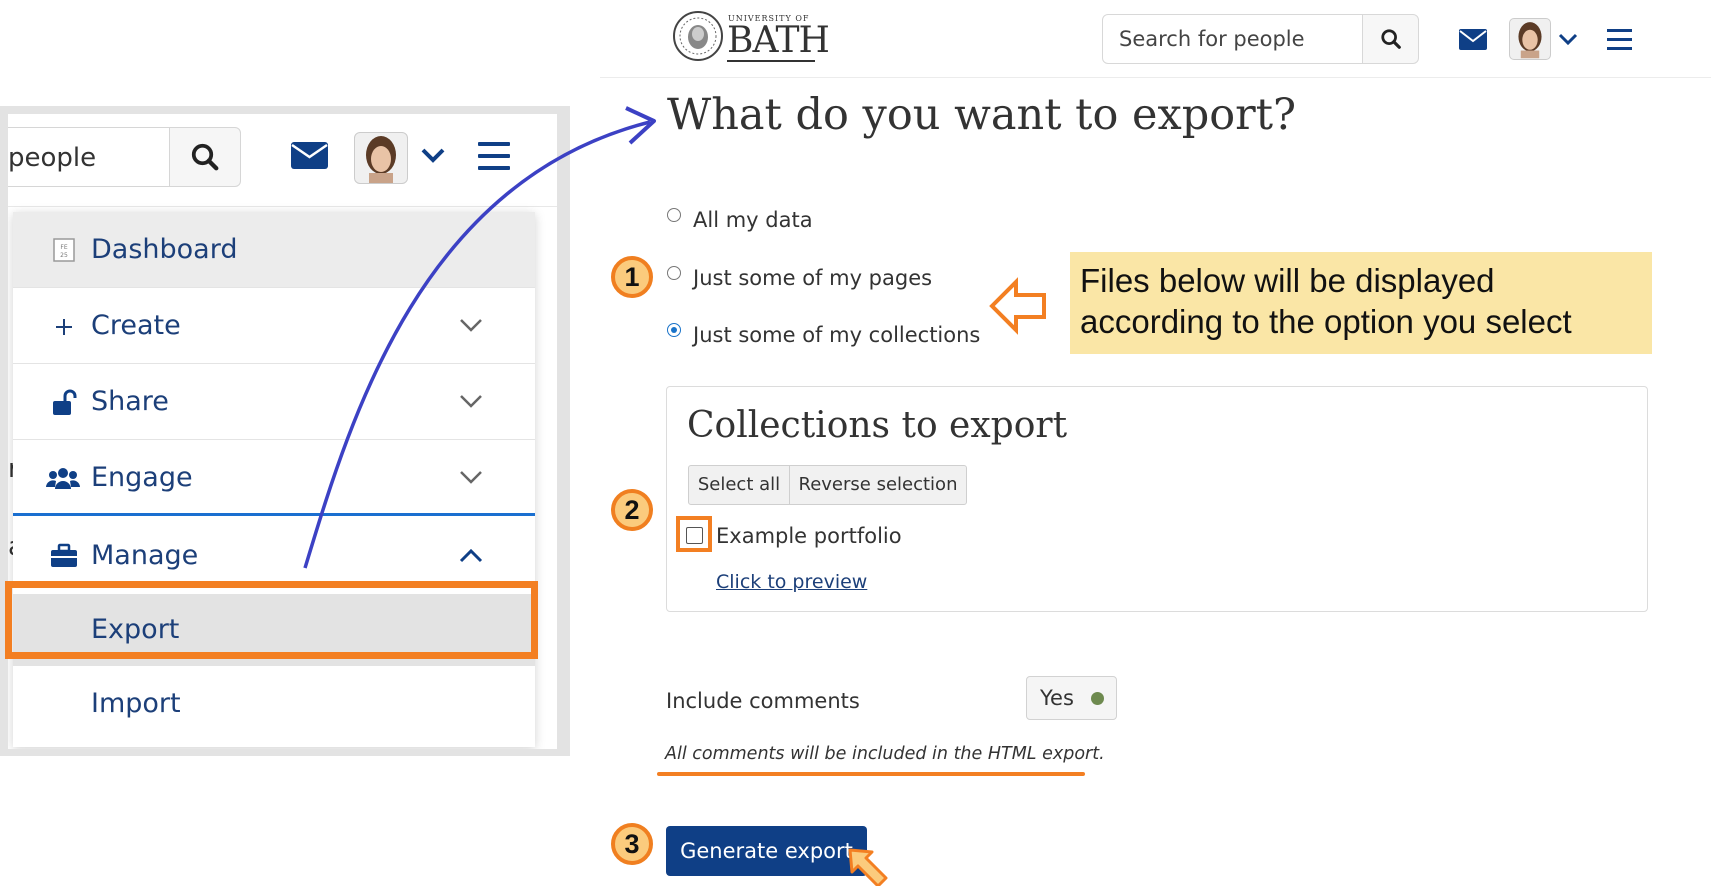  What do you see at coordinates (766, 851) in the screenshot?
I see `generate-export-button: Generate export` at bounding box center [766, 851].